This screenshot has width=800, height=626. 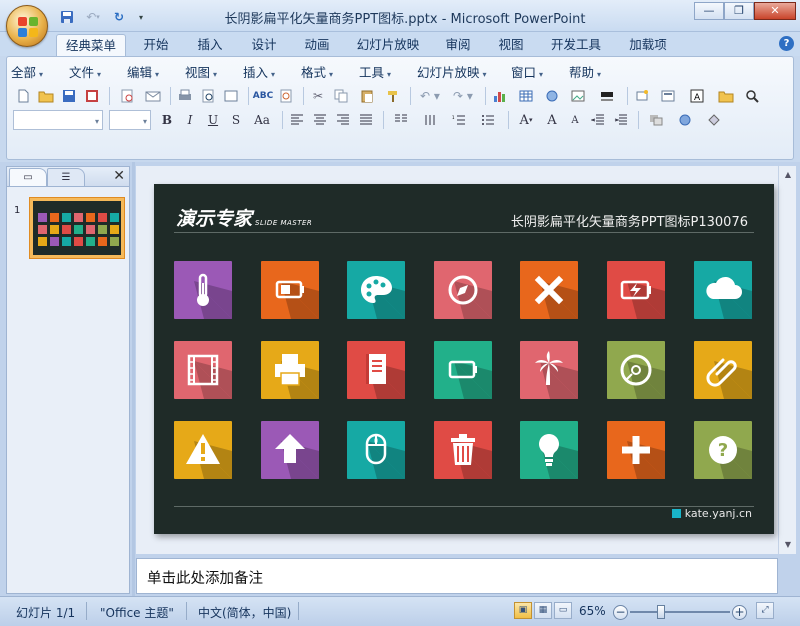 What do you see at coordinates (127, 96) in the screenshot?
I see `print-preview-icon` at bounding box center [127, 96].